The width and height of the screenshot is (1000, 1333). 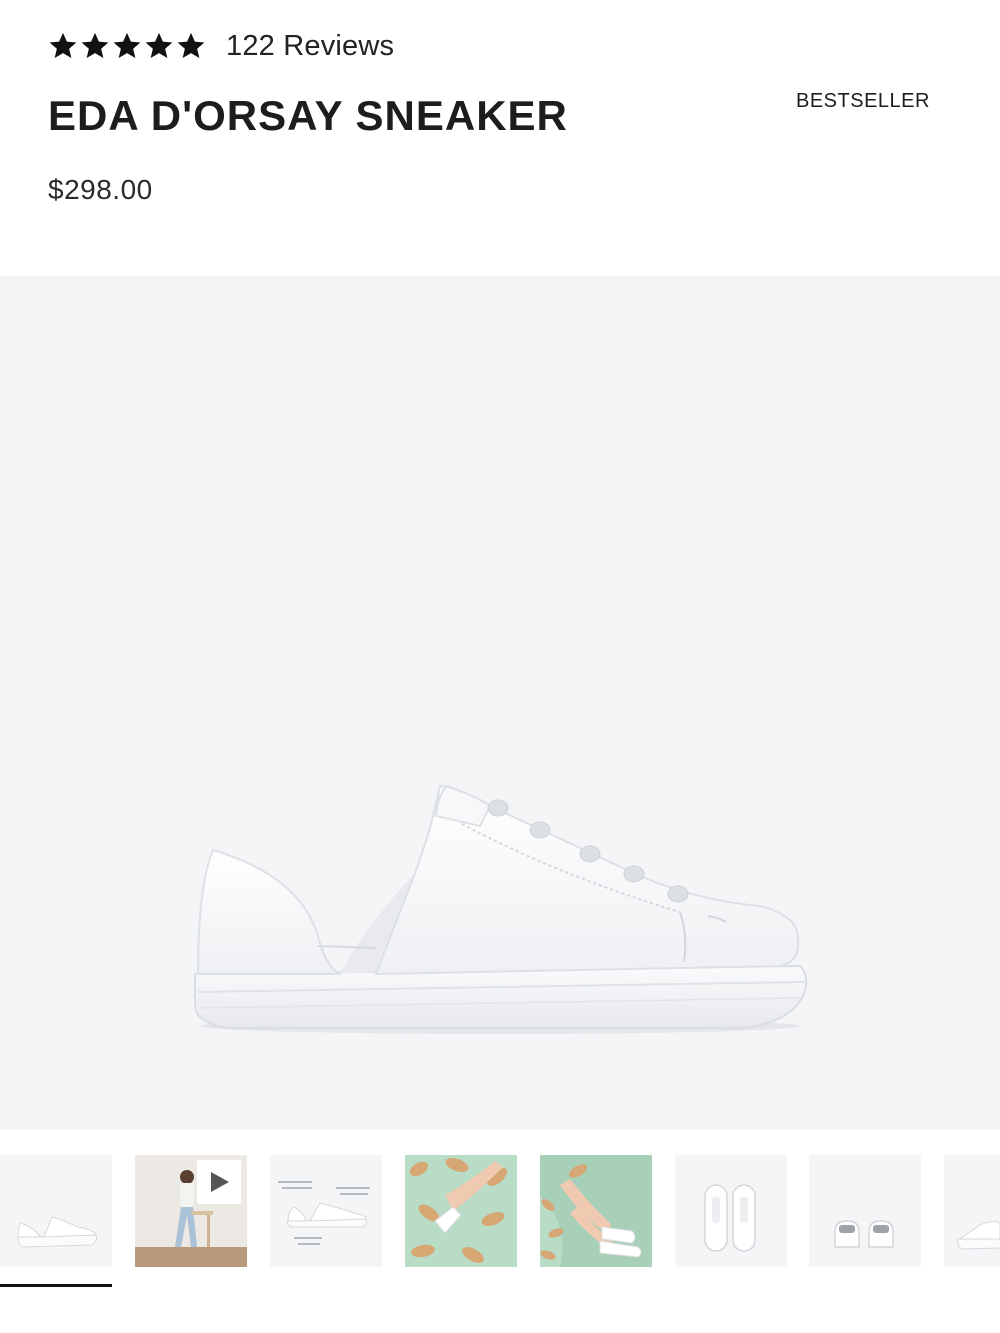 I want to click on sneaker-illustration, so click(x=501, y=909).